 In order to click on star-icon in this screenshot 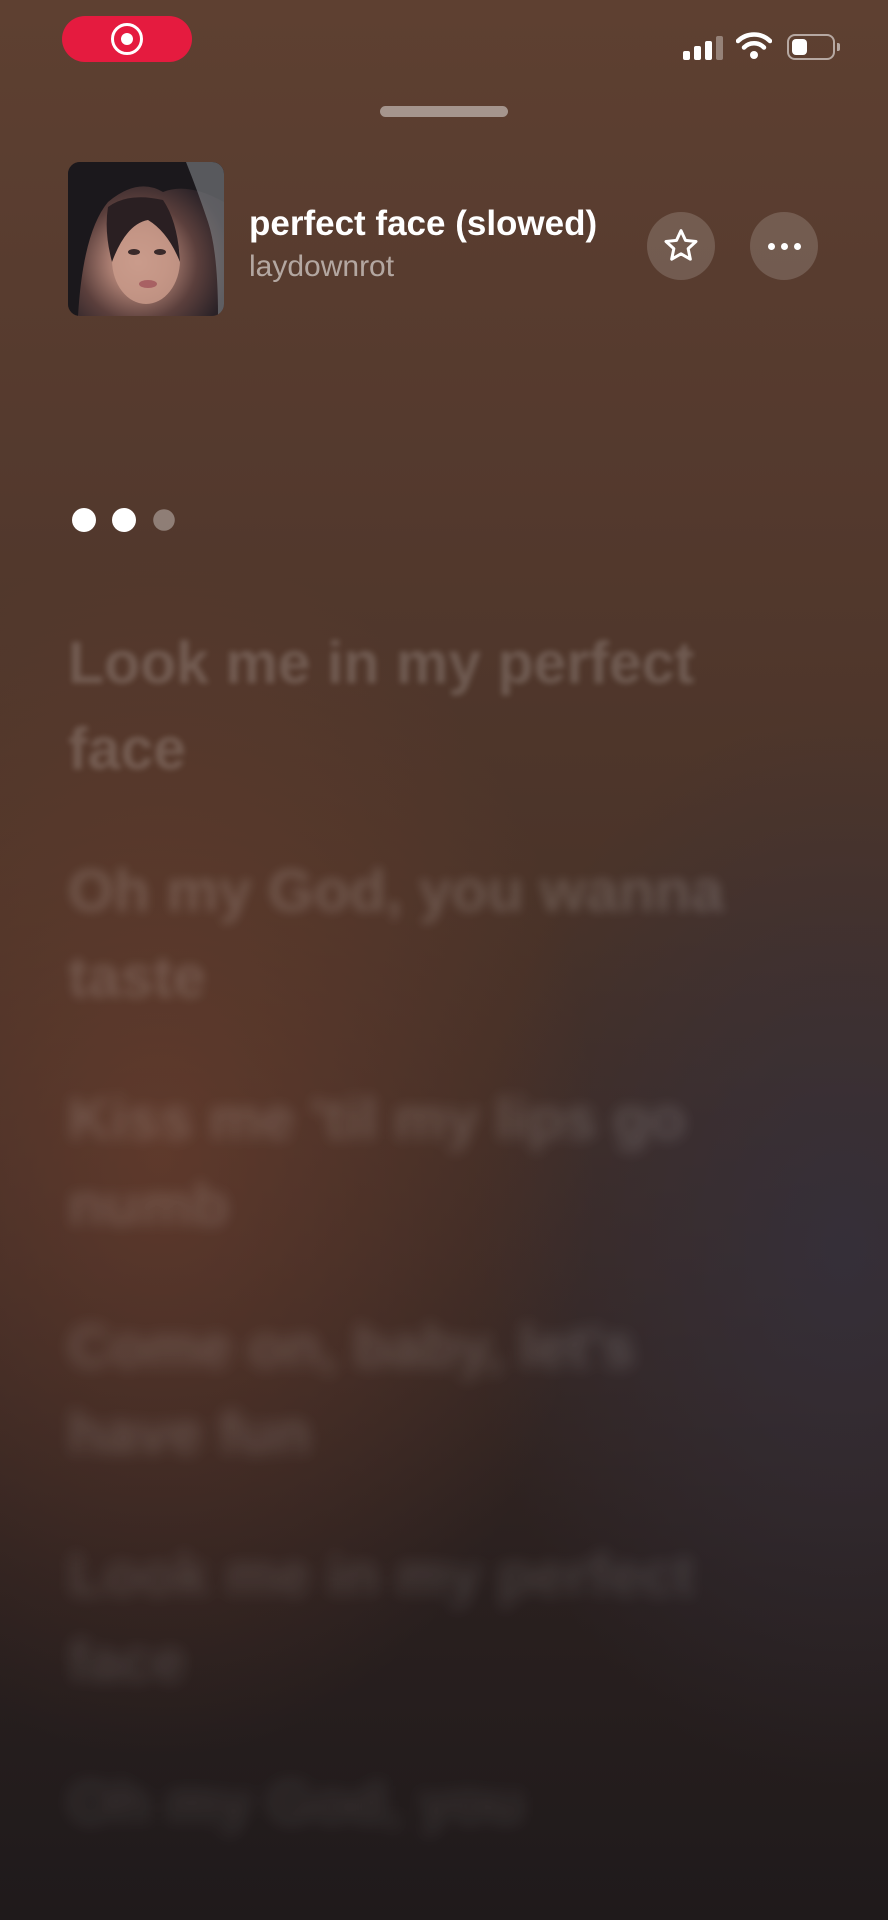, I will do `click(681, 245)`.